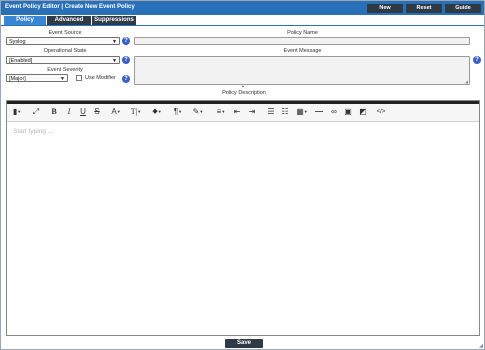 The image size is (485, 350). I want to click on event-severity-label: Event Severity, so click(65, 70).